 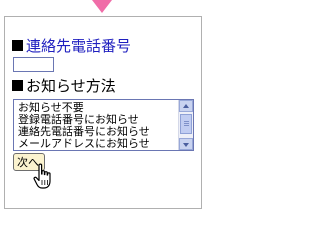 What do you see at coordinates (71, 86) in the screenshot?
I see `notification-method-label-text: お知らせ方法` at bounding box center [71, 86].